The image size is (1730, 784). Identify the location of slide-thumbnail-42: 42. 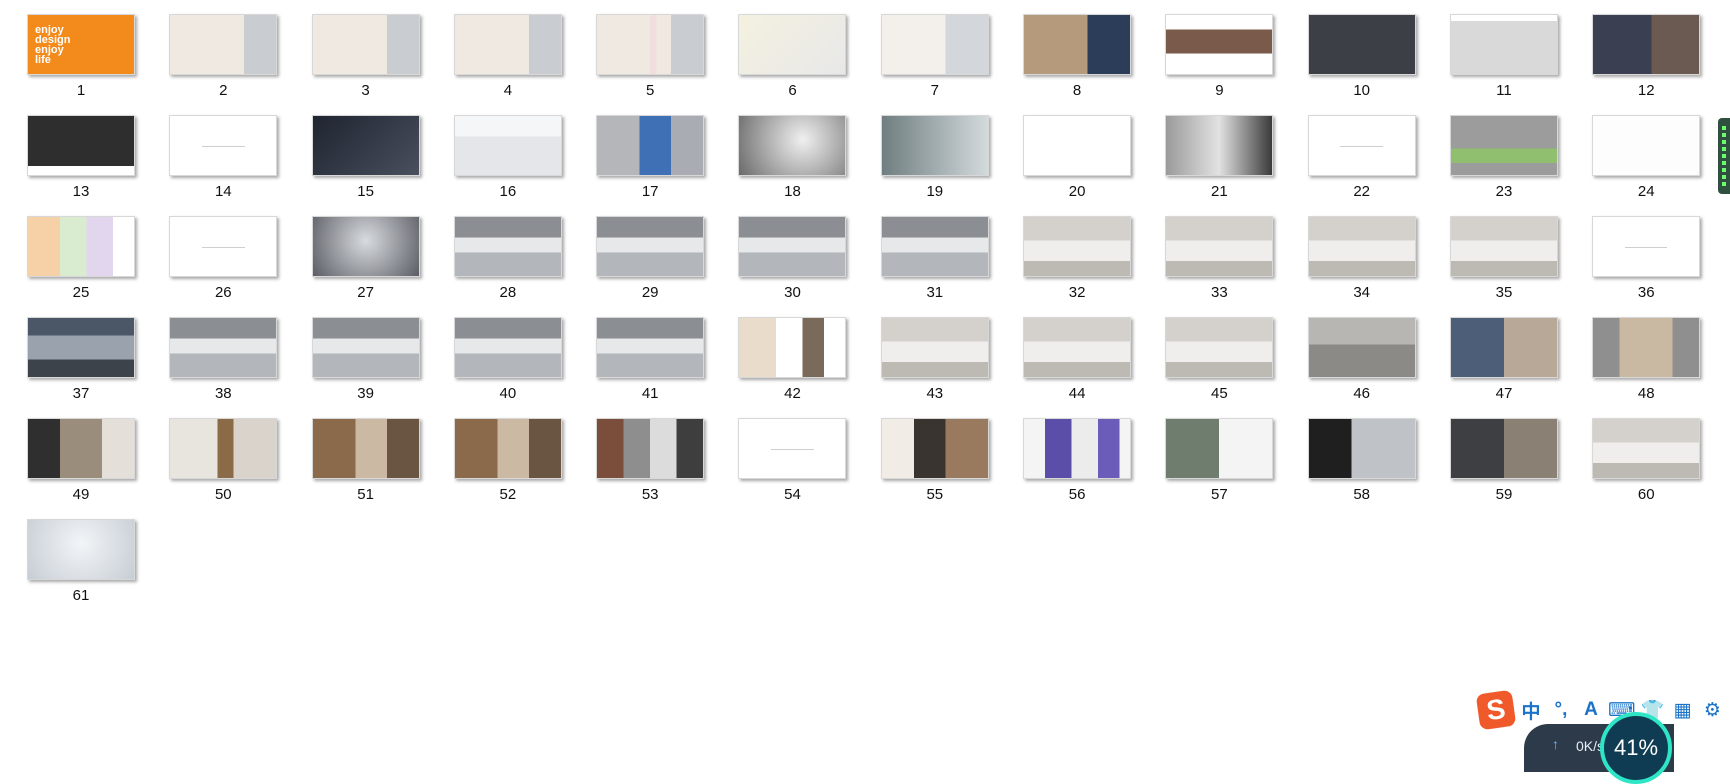
(792, 367).